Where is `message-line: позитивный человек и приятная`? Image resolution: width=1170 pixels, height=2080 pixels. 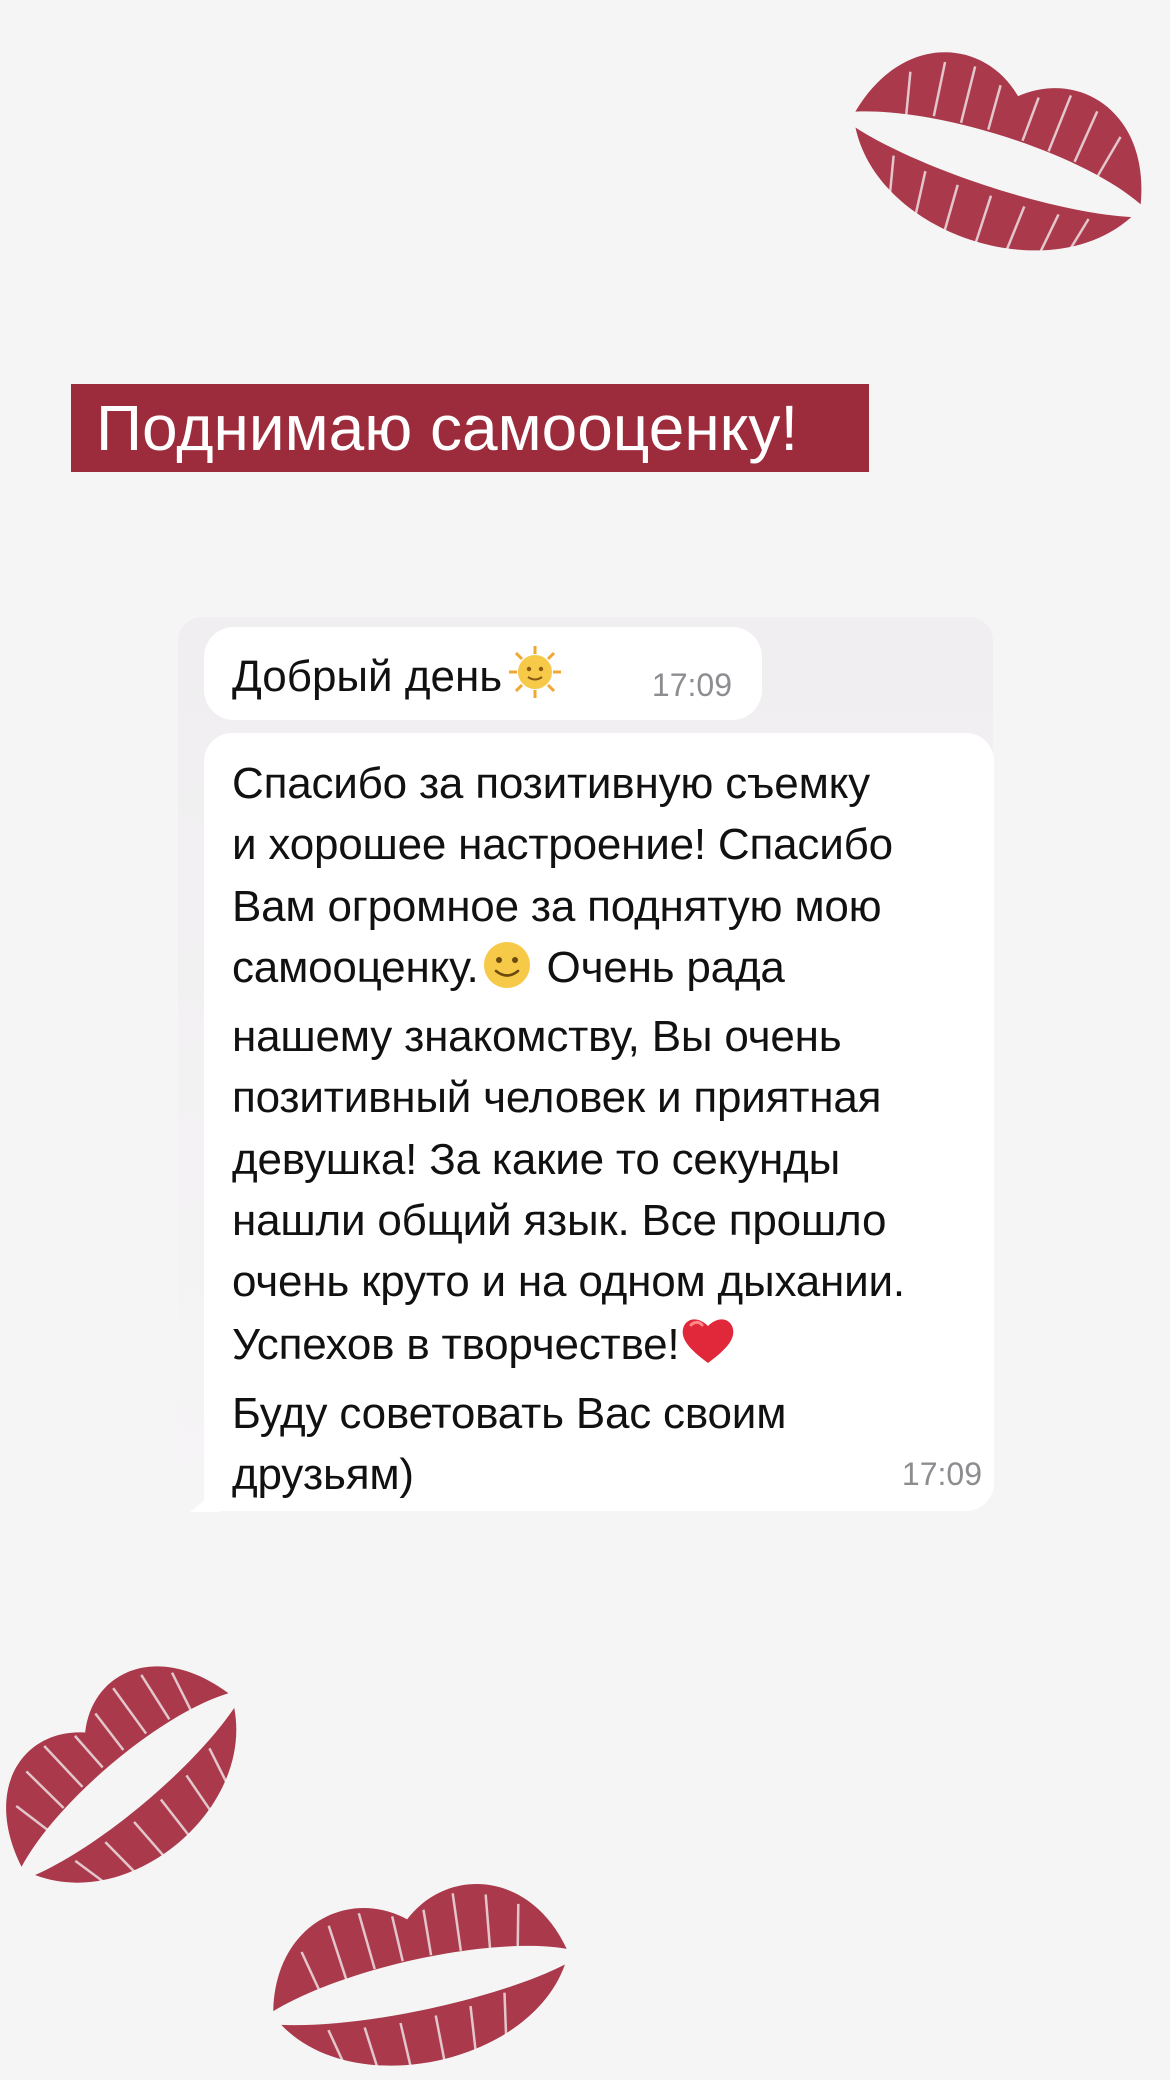 message-line: позитивный человек и приятная is located at coordinates (557, 1098).